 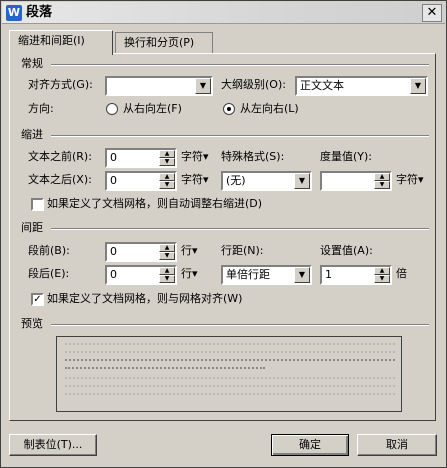 I want to click on space-after-input: 0 ▲ ▼, so click(x=141, y=275).